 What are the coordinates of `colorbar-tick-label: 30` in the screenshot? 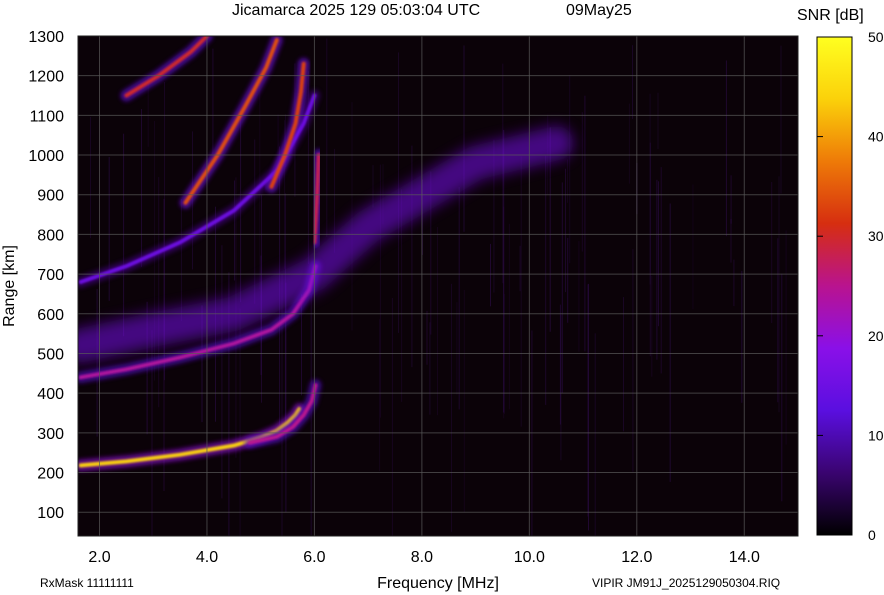 It's located at (876, 236).